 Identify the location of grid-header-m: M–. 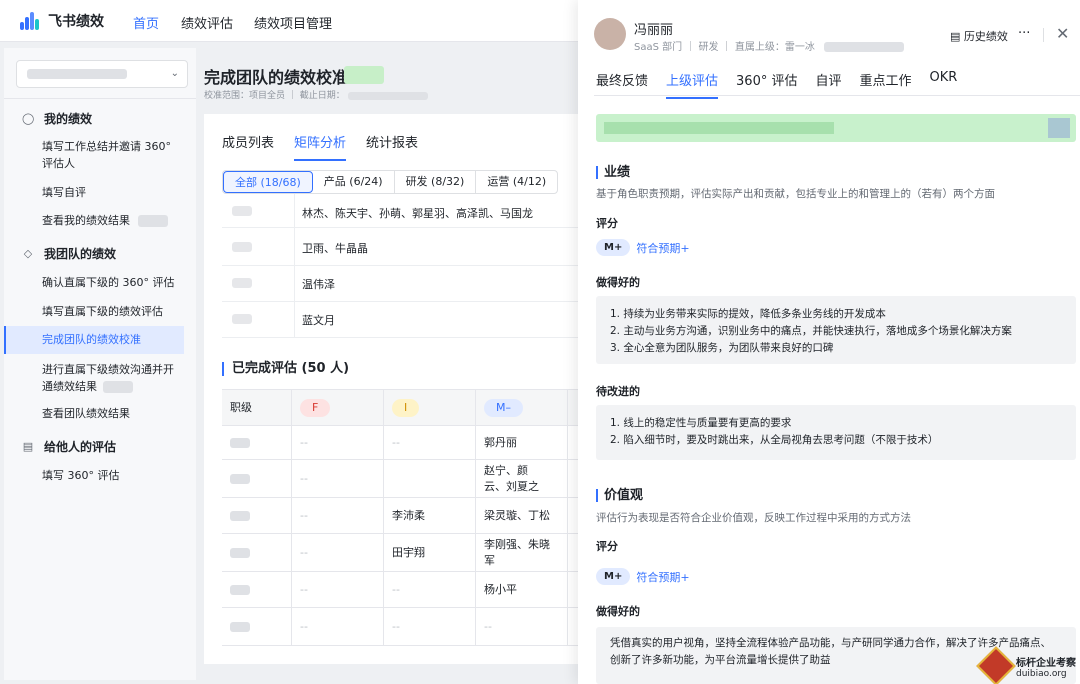
(522, 407).